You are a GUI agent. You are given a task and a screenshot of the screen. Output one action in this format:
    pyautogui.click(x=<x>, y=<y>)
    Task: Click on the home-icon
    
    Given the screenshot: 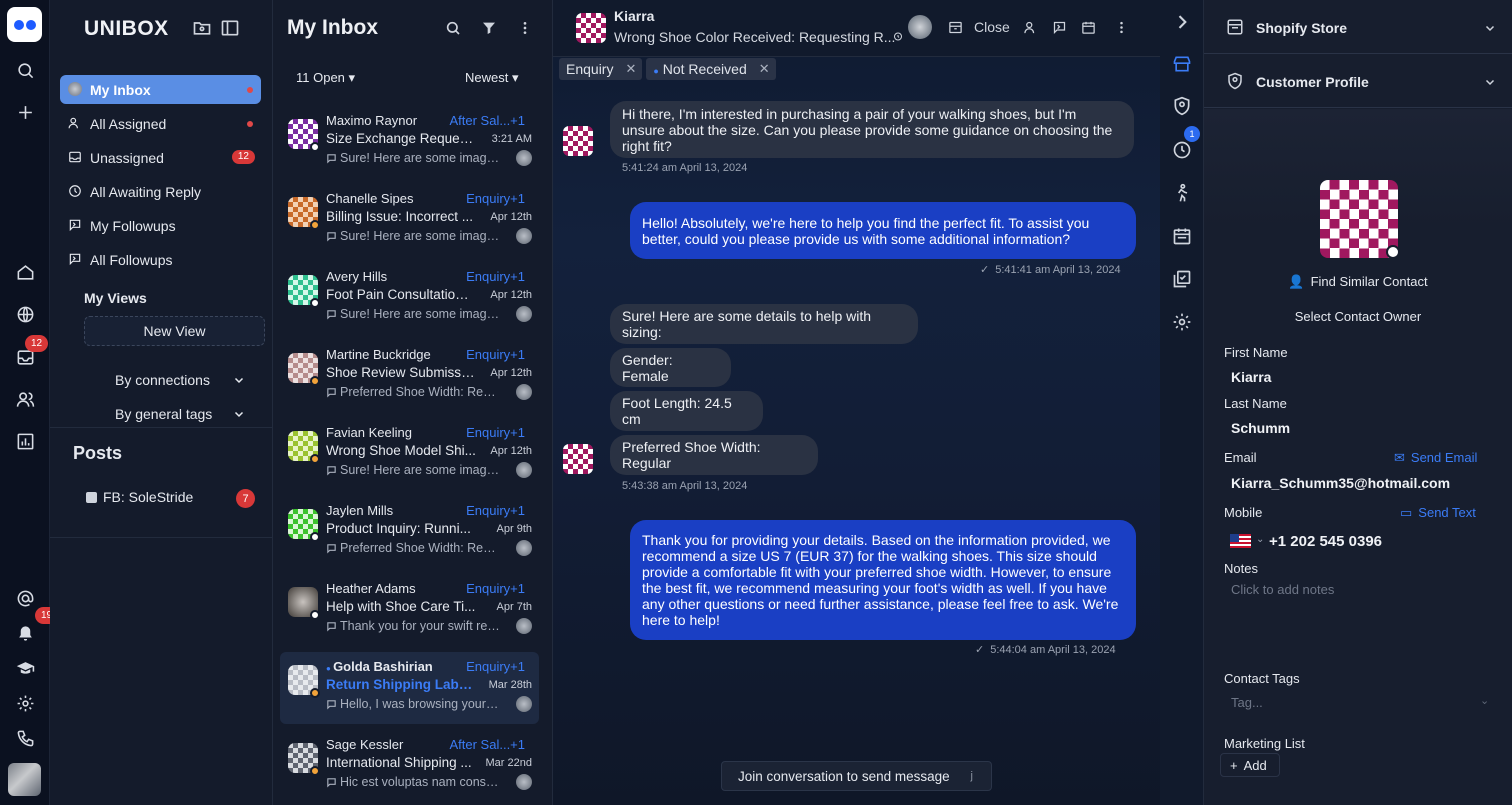 What is the action you would take?
    pyautogui.click(x=25, y=272)
    